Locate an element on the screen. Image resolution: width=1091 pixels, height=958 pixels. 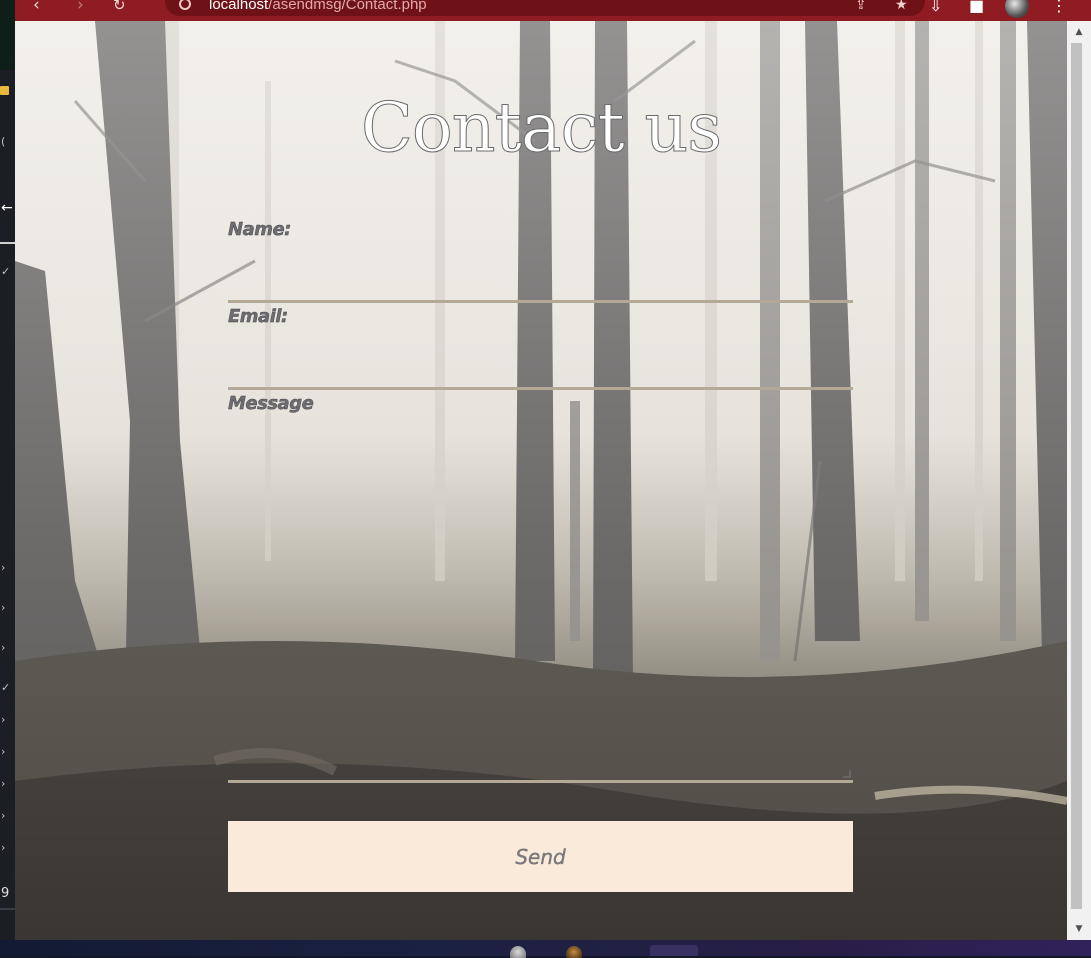
parenthesis-glyph: ( is located at coordinates (3, 141).